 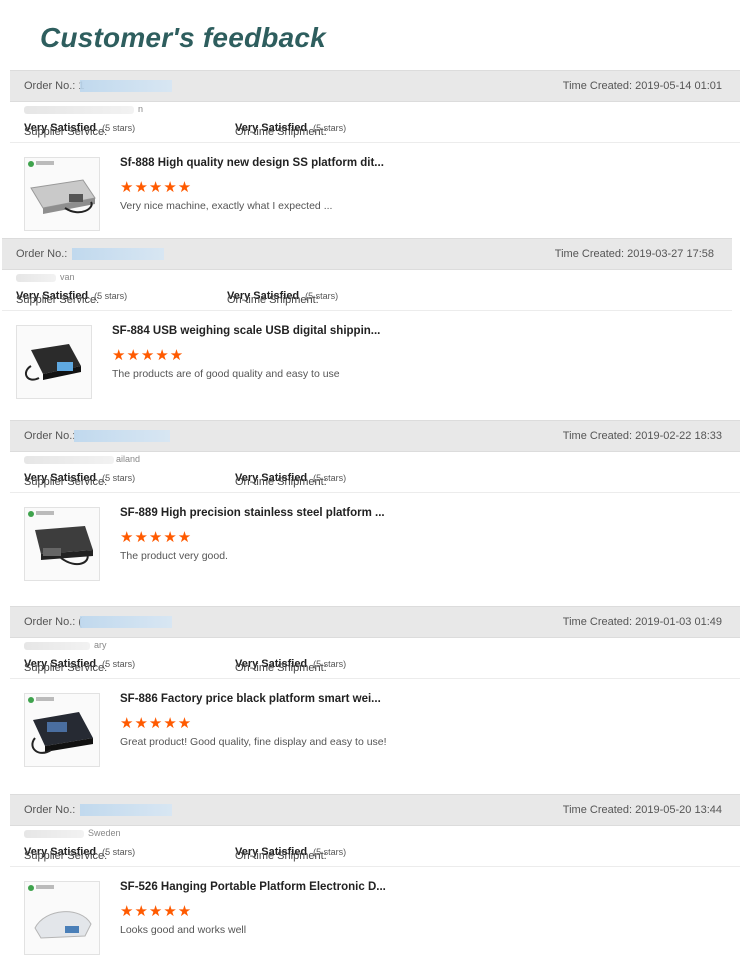 What do you see at coordinates (63, 925) in the screenshot?
I see `hanging-scale-icon` at bounding box center [63, 925].